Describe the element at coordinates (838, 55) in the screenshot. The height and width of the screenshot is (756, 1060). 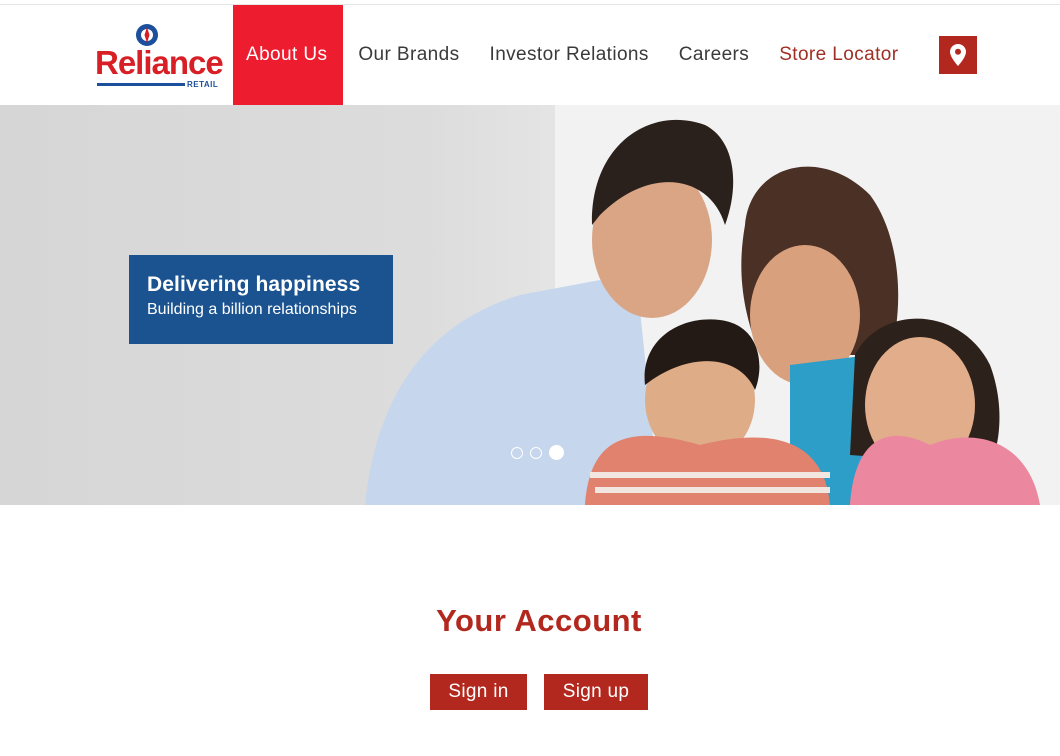
I see `nav-store-locator: Store Locator` at that location.